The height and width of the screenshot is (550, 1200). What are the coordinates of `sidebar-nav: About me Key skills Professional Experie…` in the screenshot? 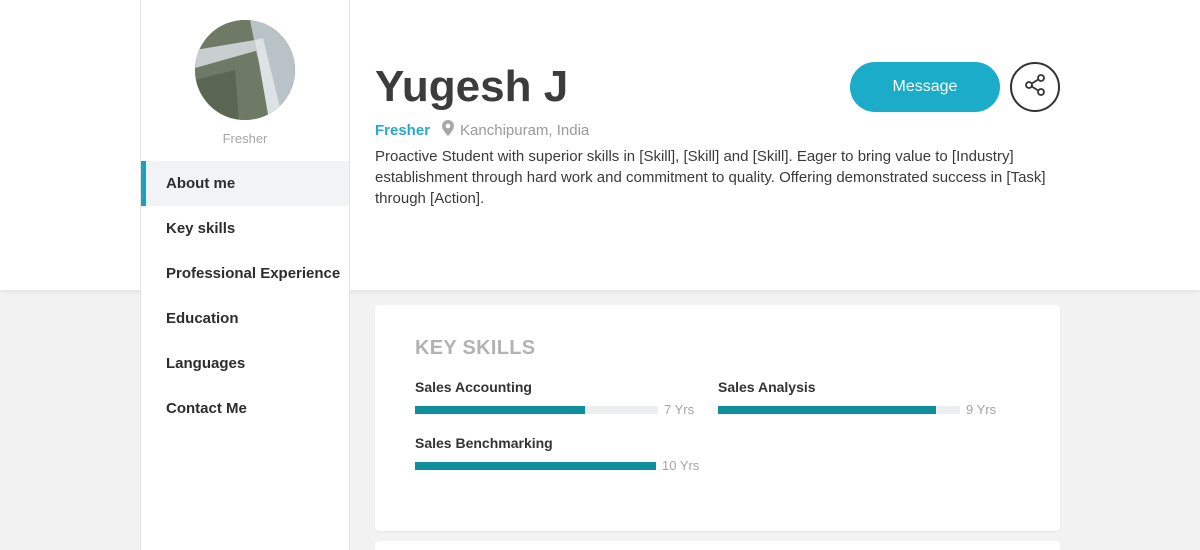 It's located at (245, 296).